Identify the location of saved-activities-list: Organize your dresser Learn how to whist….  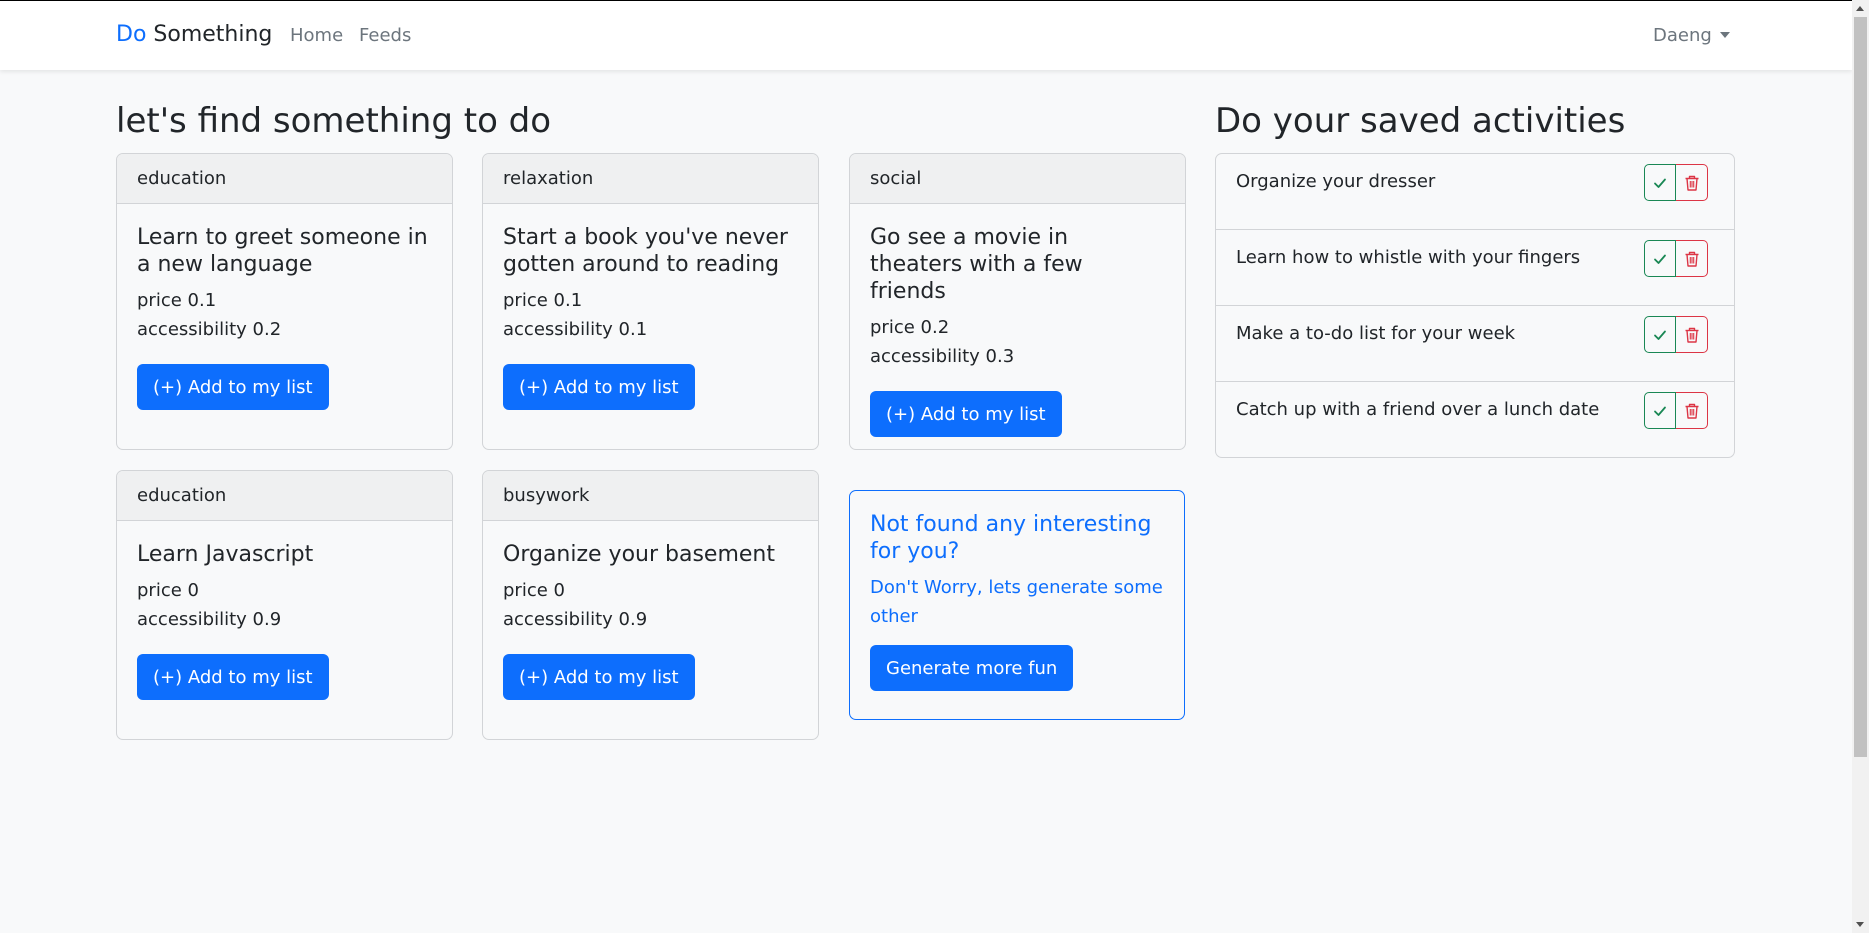
(1475, 305).